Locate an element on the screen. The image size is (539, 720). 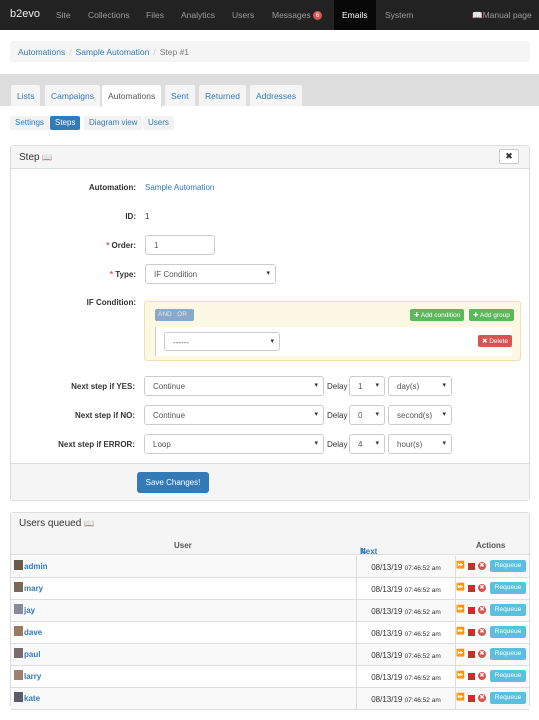
no-unit-select: second(s) ▾ is located at coordinates (420, 415).